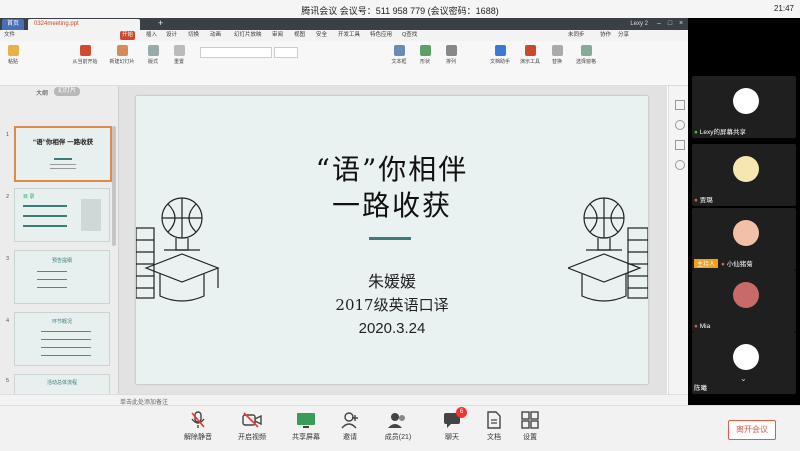 This screenshot has width=800, height=451. Describe the element at coordinates (530, 426) in the screenshot. I see `settings-button: 设置` at that location.